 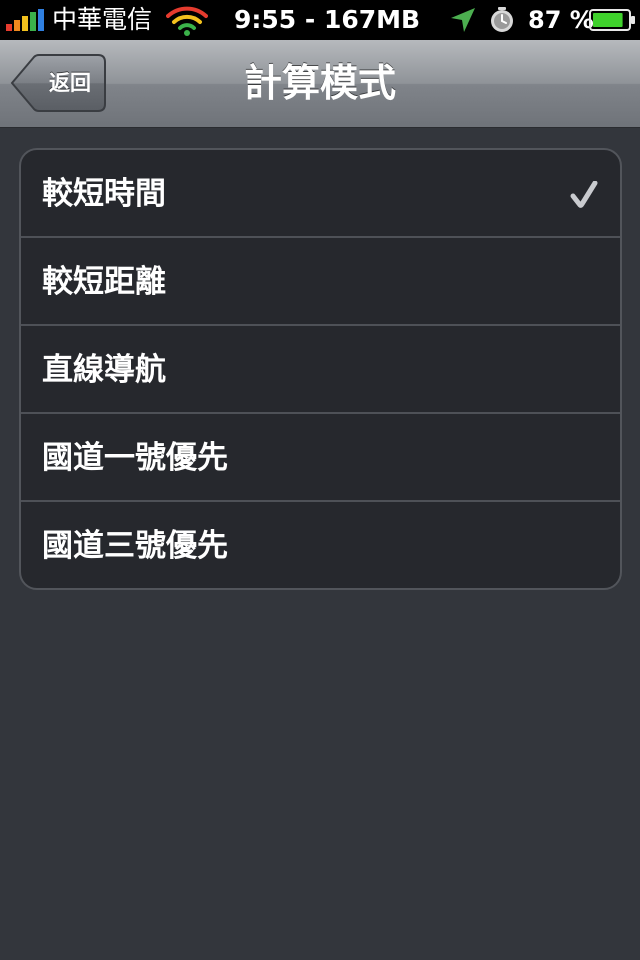 I want to click on signal-icon, so click(x=25, y=20).